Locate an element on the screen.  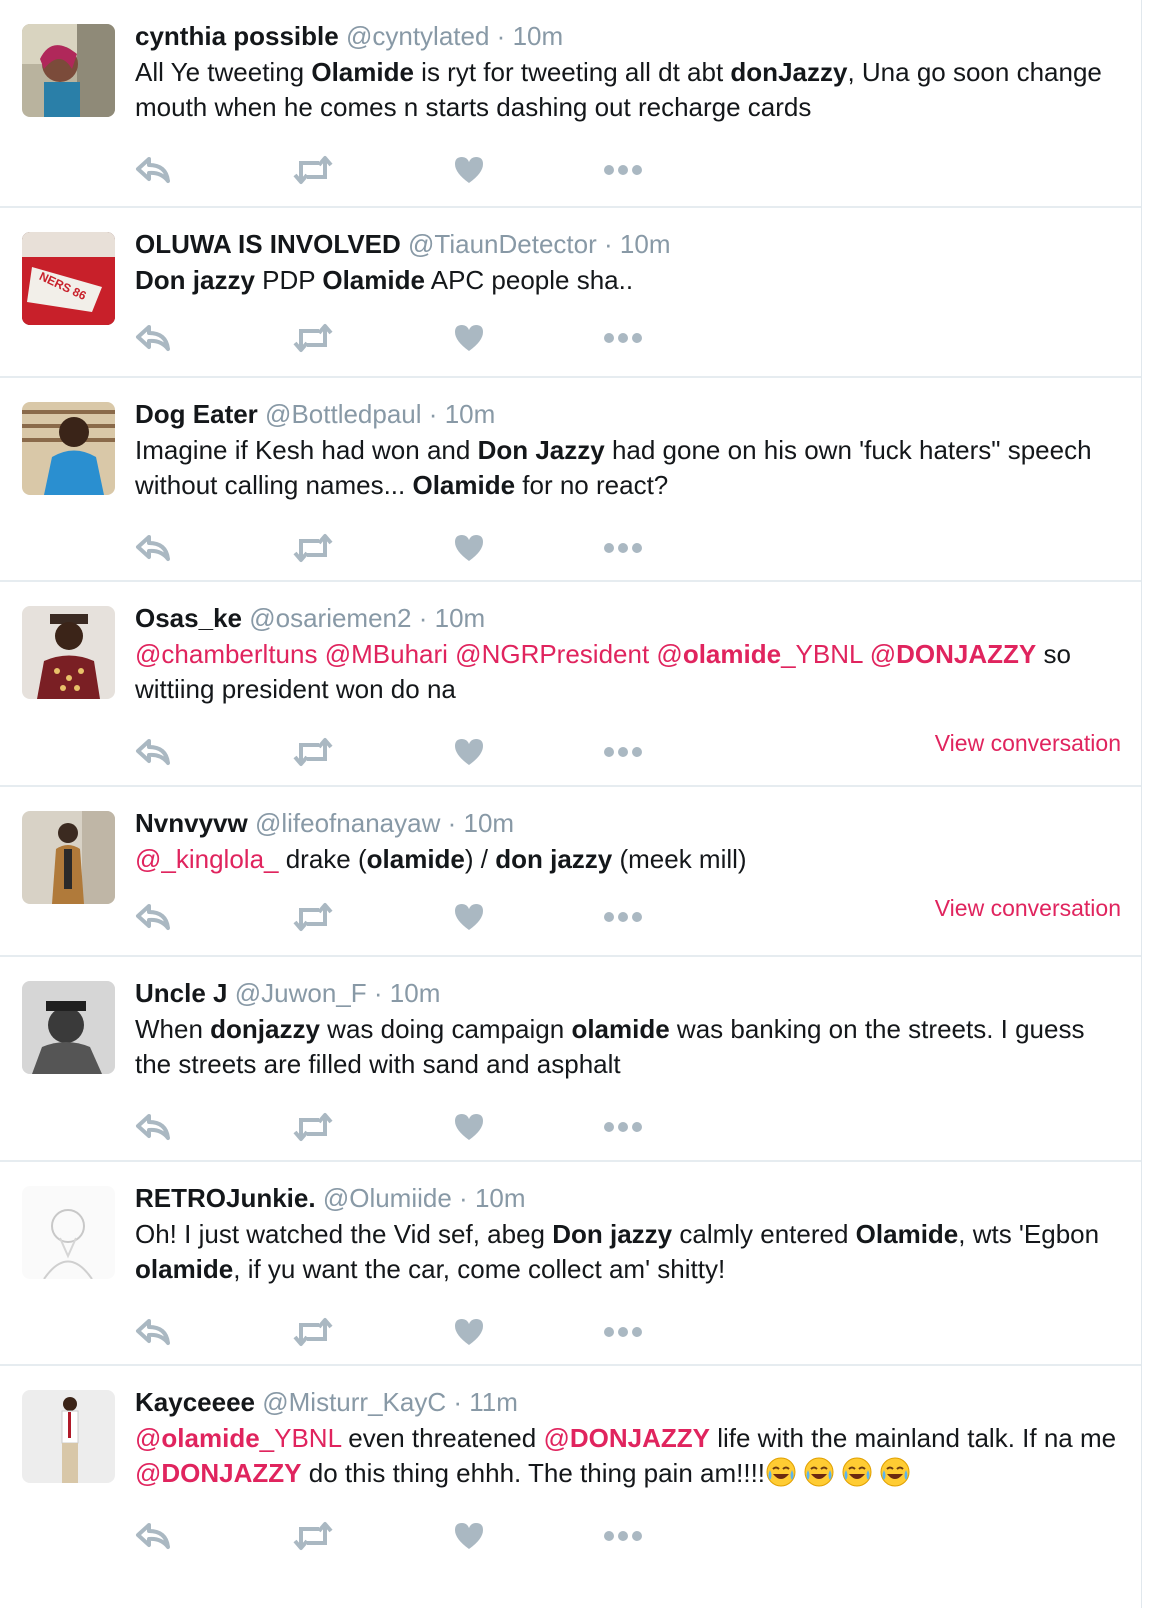
tweet-header: Dog Eater @Bottledpaul · 10m is located at coordinates (315, 414).